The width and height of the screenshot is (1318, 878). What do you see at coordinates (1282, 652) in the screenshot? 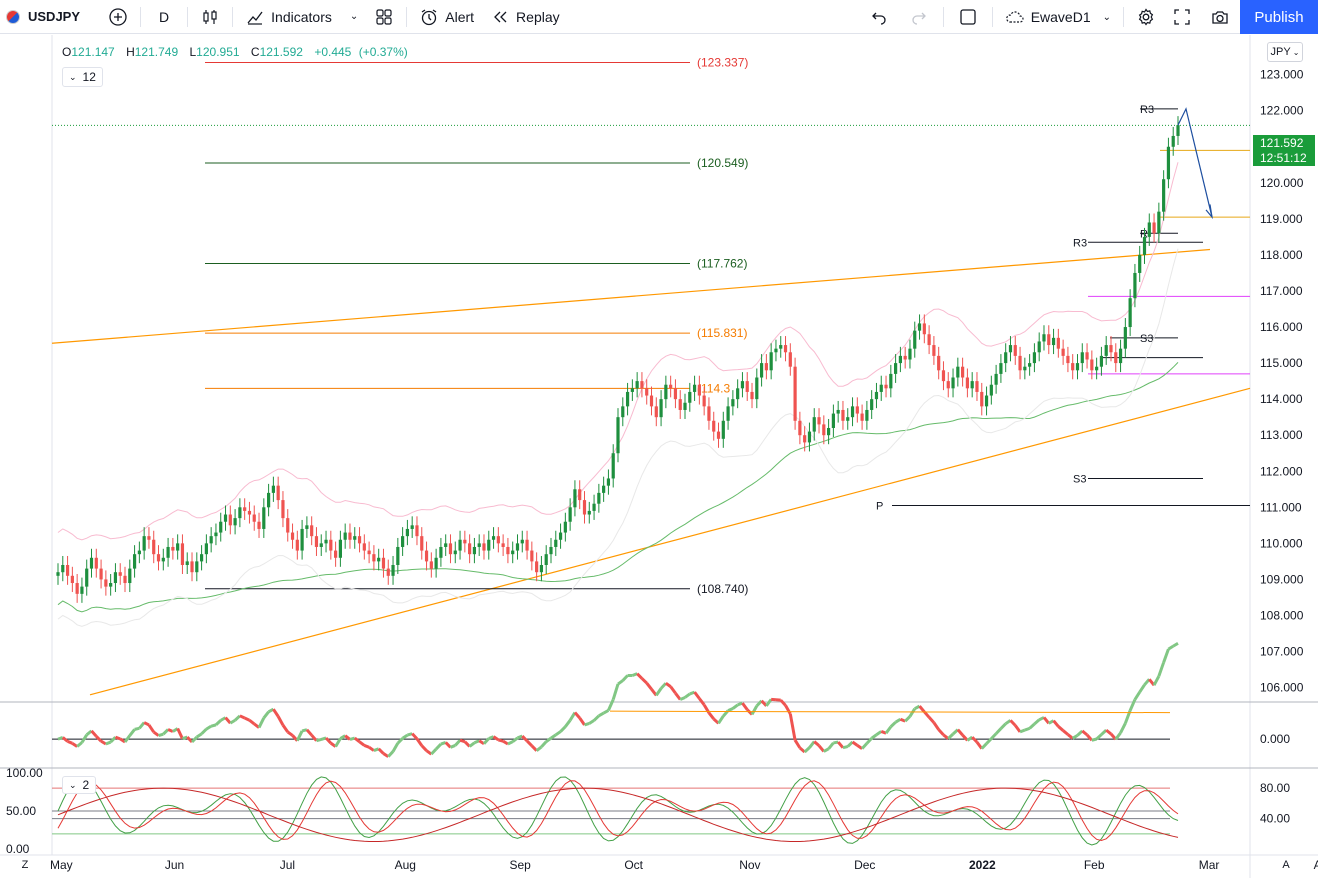
I see `price-tick-label: 107.000` at bounding box center [1282, 652].